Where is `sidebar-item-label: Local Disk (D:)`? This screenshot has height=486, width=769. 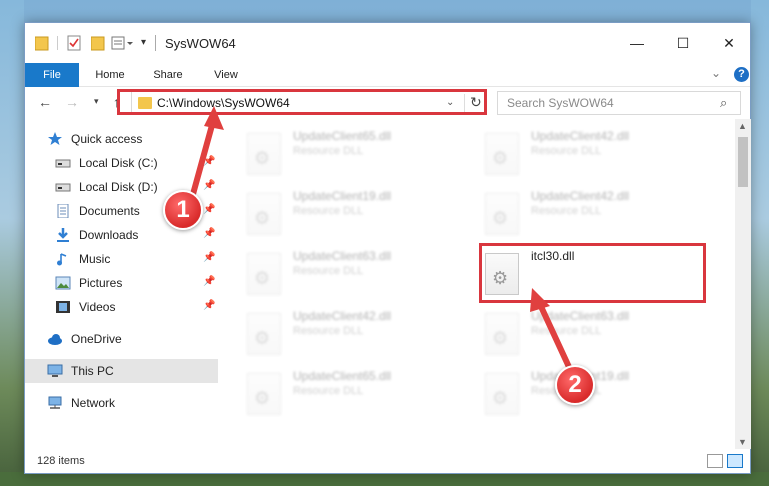 sidebar-item-label: Local Disk (D:) is located at coordinates (118, 187).